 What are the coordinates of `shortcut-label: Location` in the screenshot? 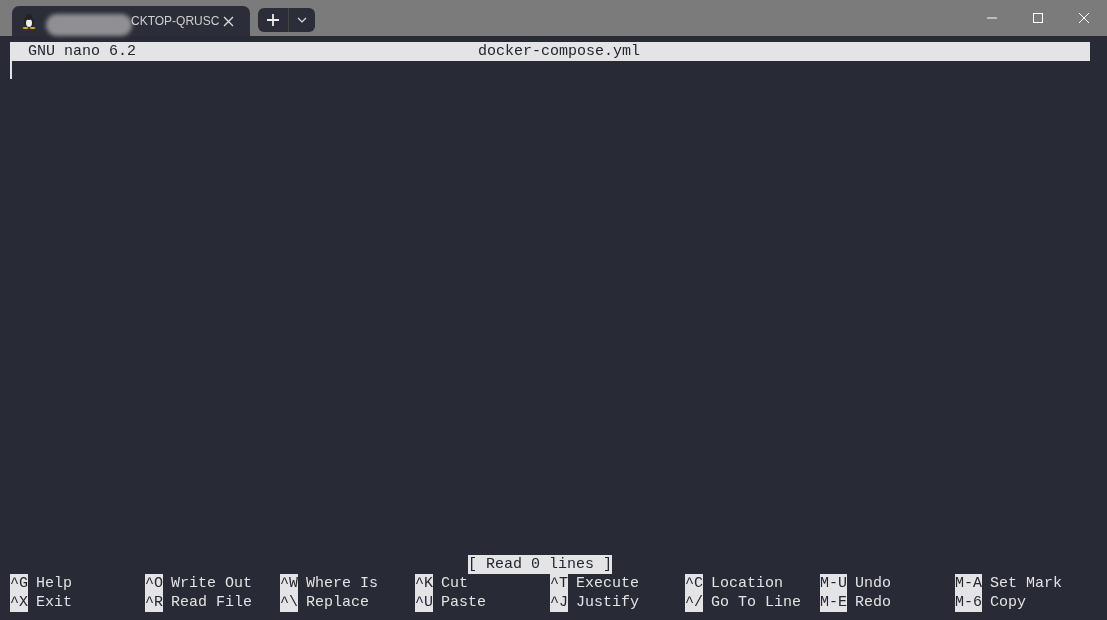 It's located at (747, 583).